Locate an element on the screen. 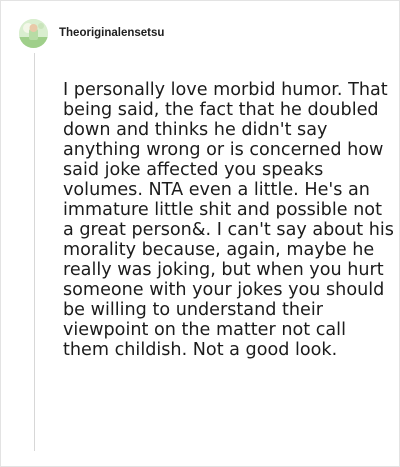 The height and width of the screenshot is (467, 400). comment-author: Theoriginalensetsu is located at coordinates (111, 33).